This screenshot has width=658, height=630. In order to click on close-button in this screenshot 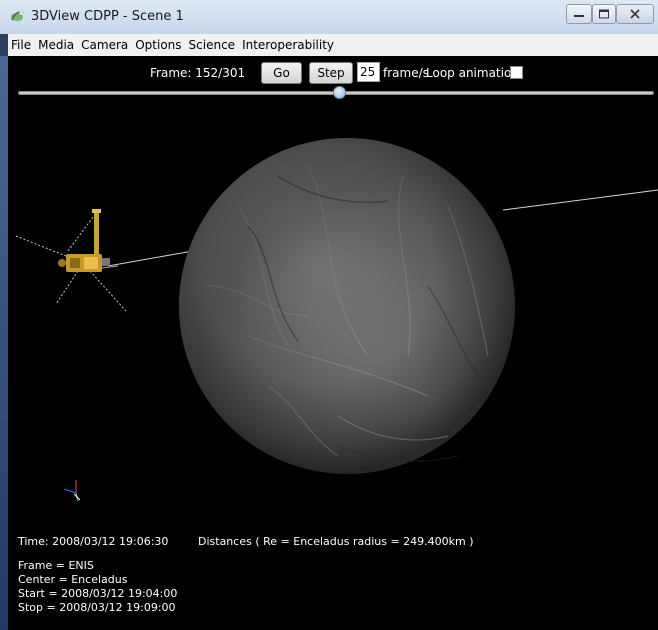, I will do `click(635, 14)`.